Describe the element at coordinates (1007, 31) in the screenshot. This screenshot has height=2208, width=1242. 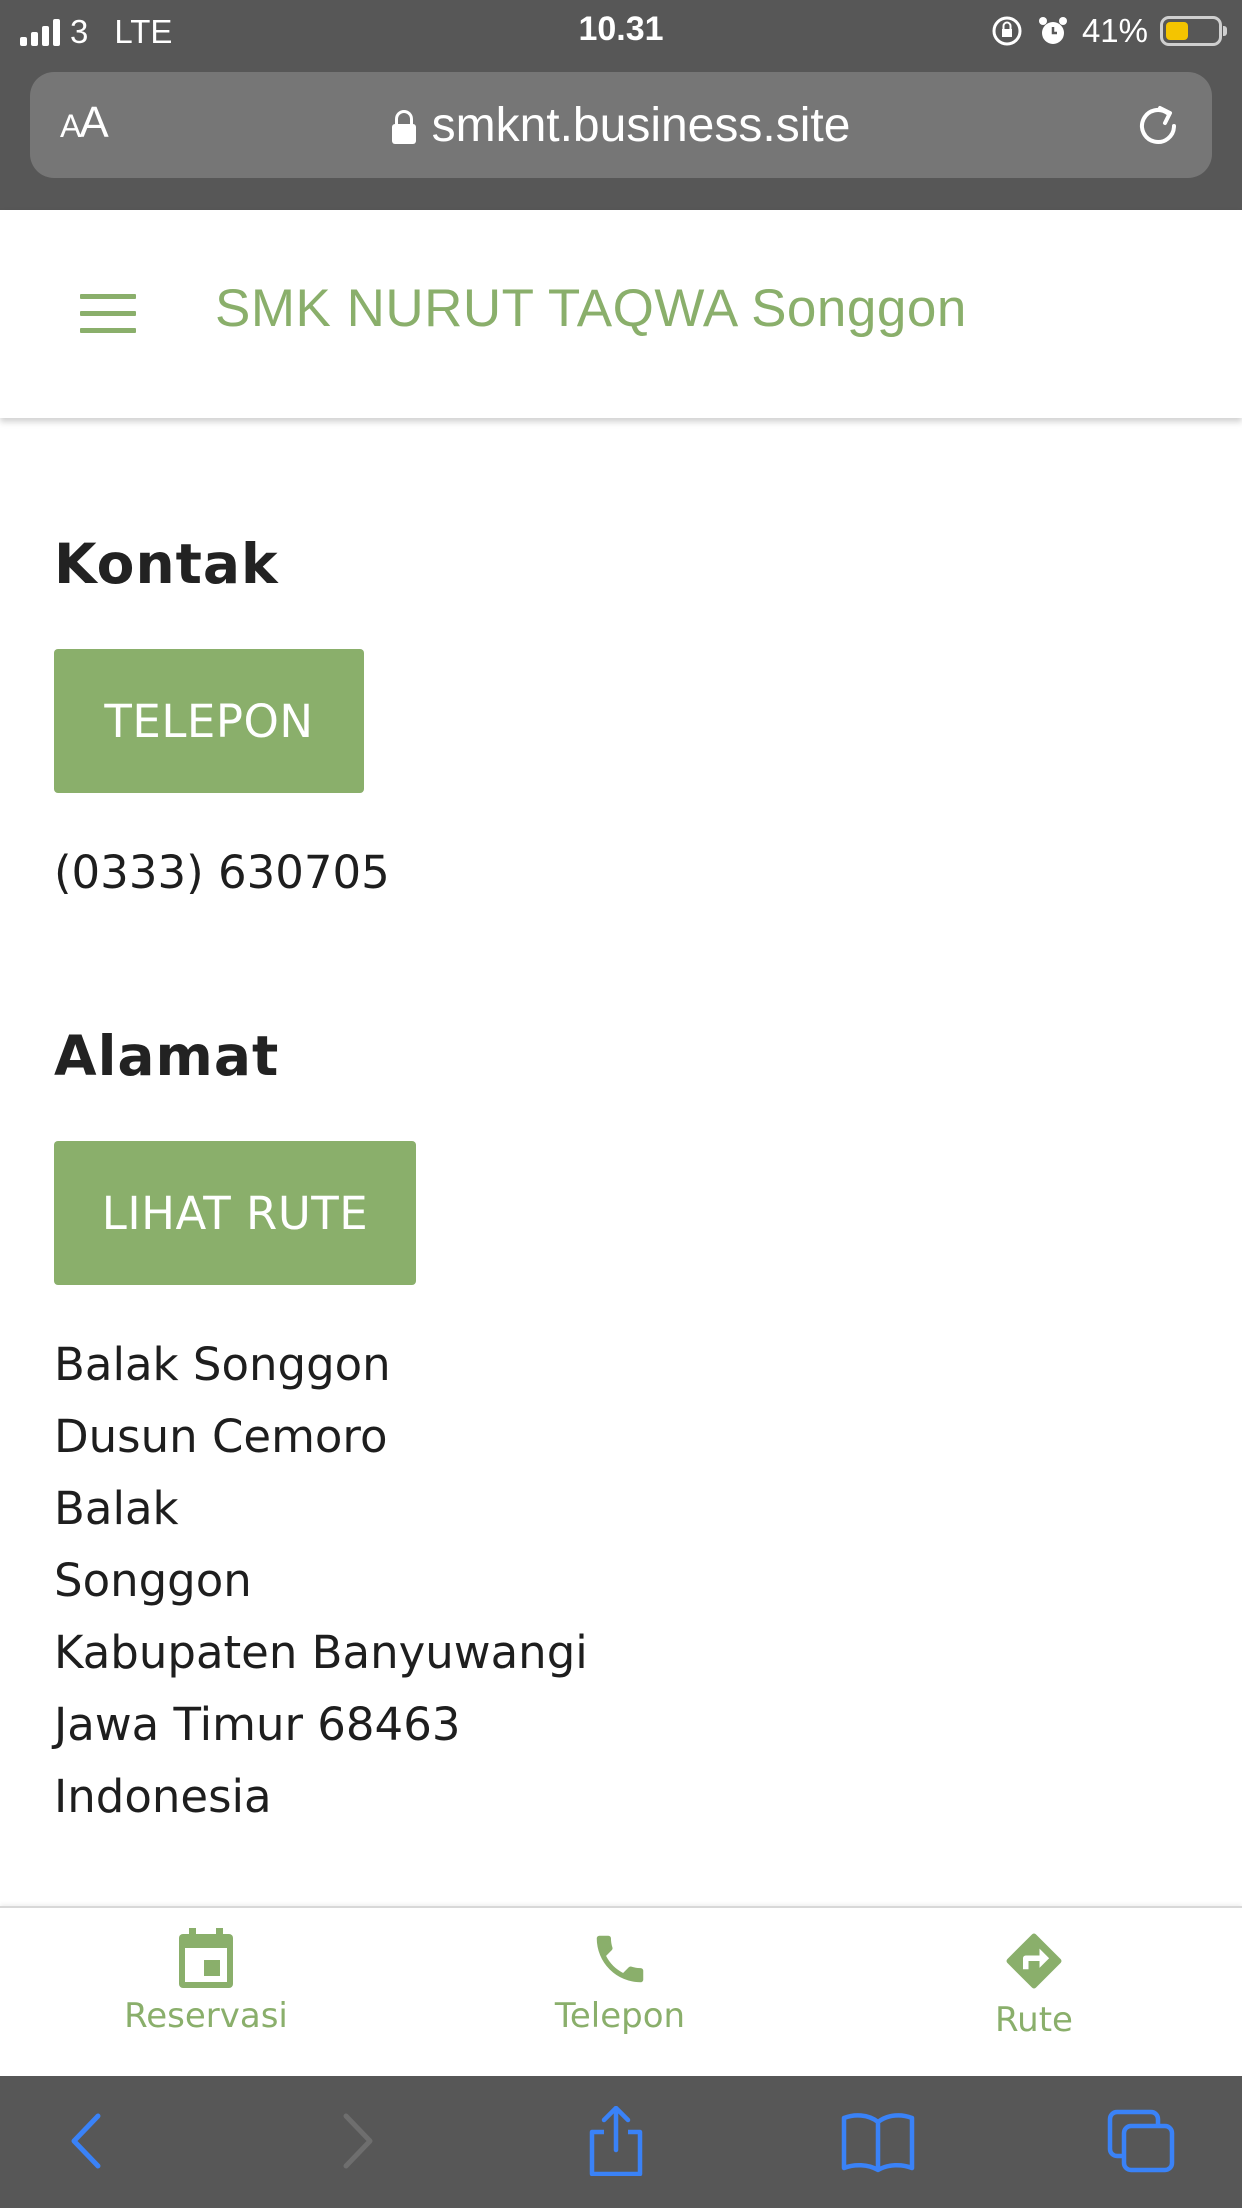
I see `orientation-lock-icon` at that location.